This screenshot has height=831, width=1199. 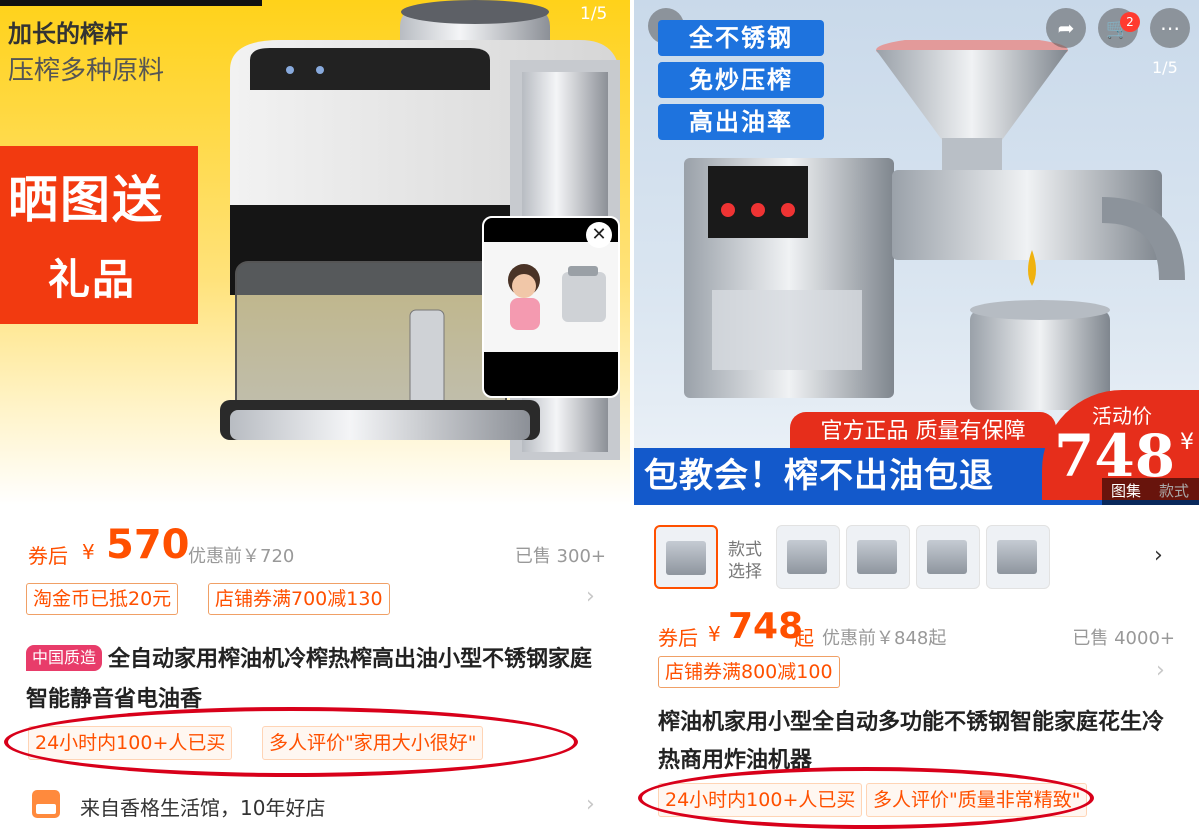 What do you see at coordinates (92, 279) in the screenshot?
I see `promo-line-2: 礼品` at bounding box center [92, 279].